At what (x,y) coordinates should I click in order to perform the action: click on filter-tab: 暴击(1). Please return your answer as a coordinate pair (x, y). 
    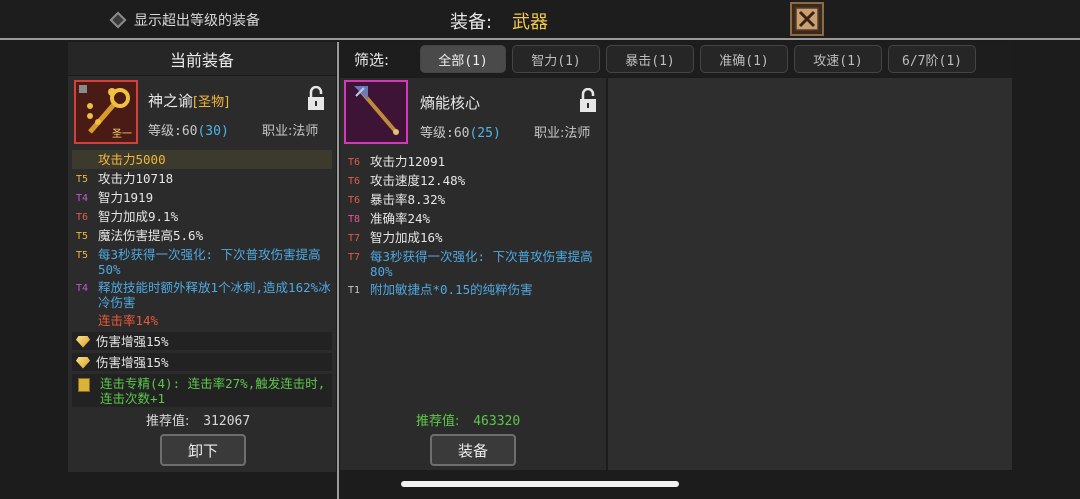
    Looking at the image, I should click on (650, 59).